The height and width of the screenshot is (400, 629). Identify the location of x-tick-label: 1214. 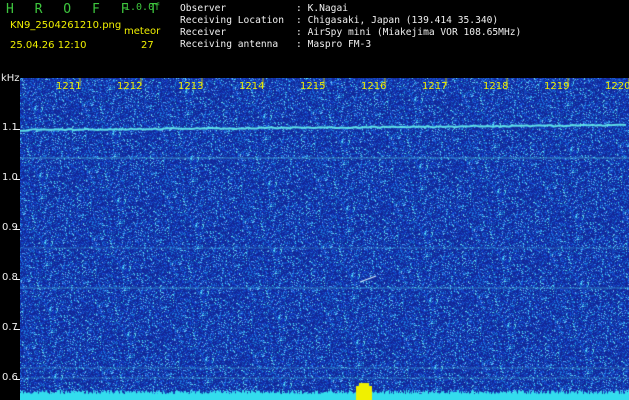
(252, 86).